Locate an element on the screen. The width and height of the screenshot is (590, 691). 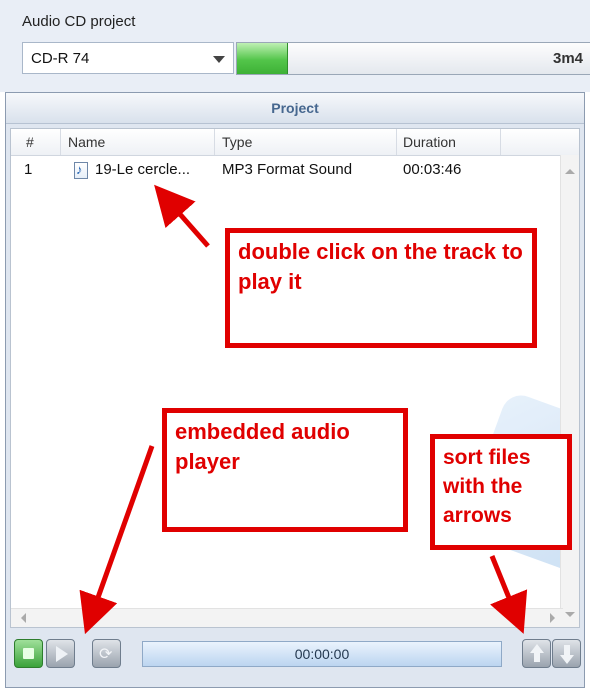
move-up-button is located at coordinates (536, 653).